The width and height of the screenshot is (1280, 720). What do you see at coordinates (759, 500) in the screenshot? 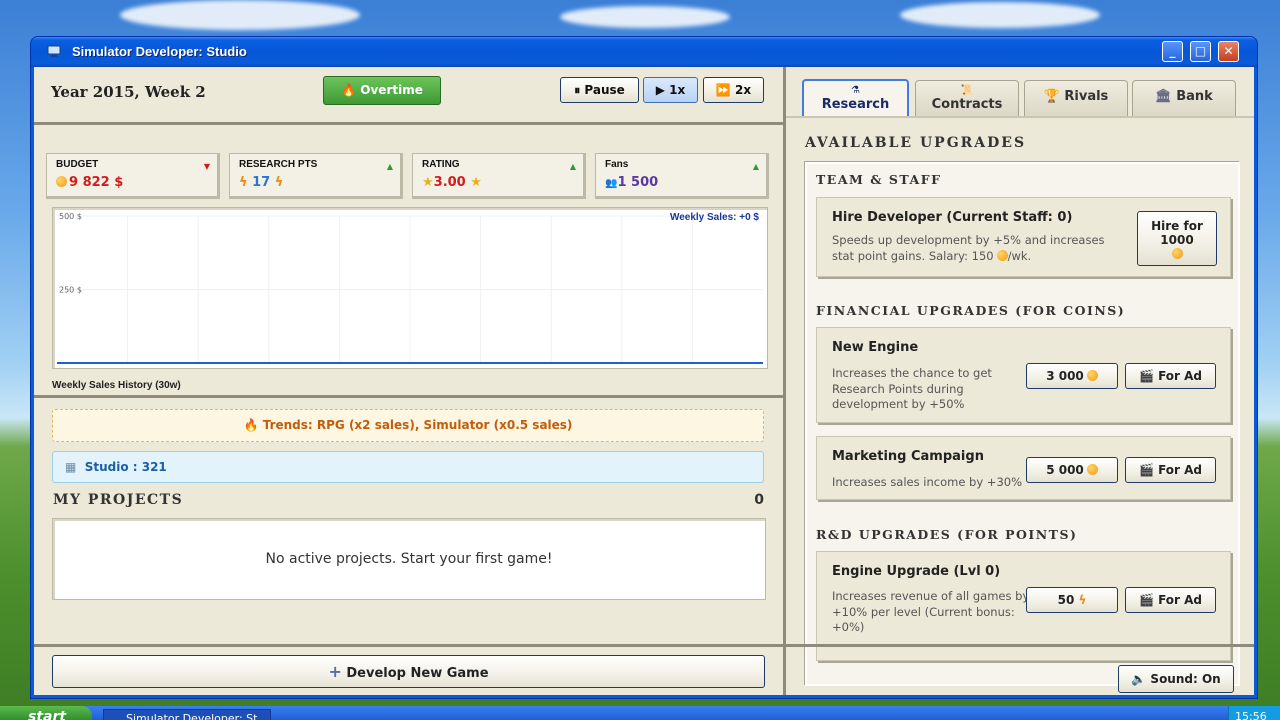
I see `projects-count: 0` at bounding box center [759, 500].